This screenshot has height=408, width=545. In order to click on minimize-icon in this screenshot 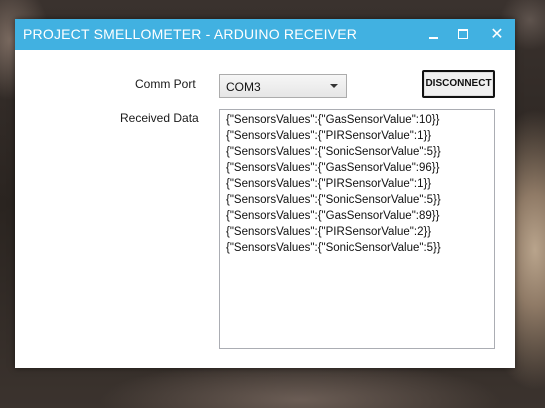, I will do `click(433, 38)`.